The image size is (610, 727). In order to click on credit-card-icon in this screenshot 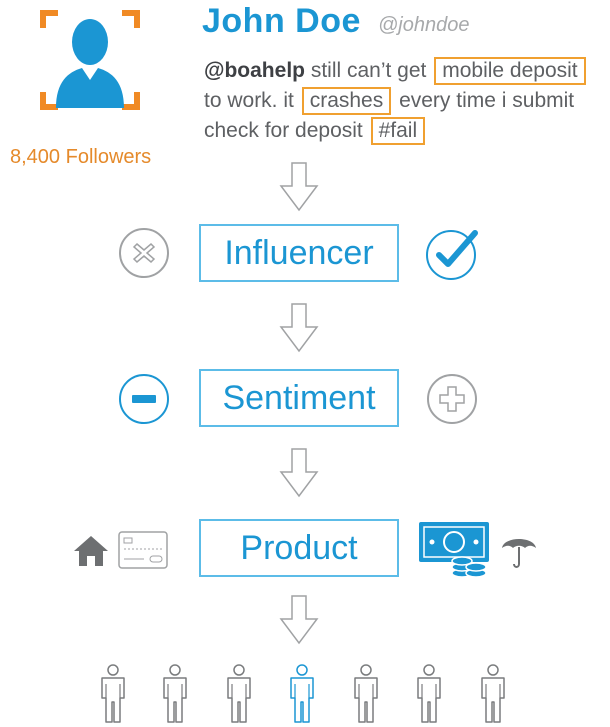, I will do `click(143, 550)`.